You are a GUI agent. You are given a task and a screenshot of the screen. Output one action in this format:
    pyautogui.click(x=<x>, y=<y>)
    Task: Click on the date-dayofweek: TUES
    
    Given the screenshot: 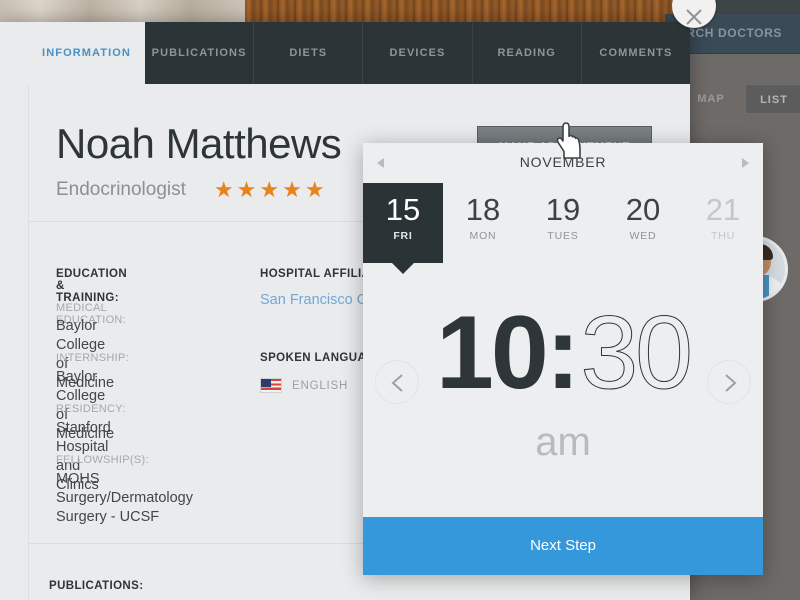 What is the action you would take?
    pyautogui.click(x=563, y=236)
    